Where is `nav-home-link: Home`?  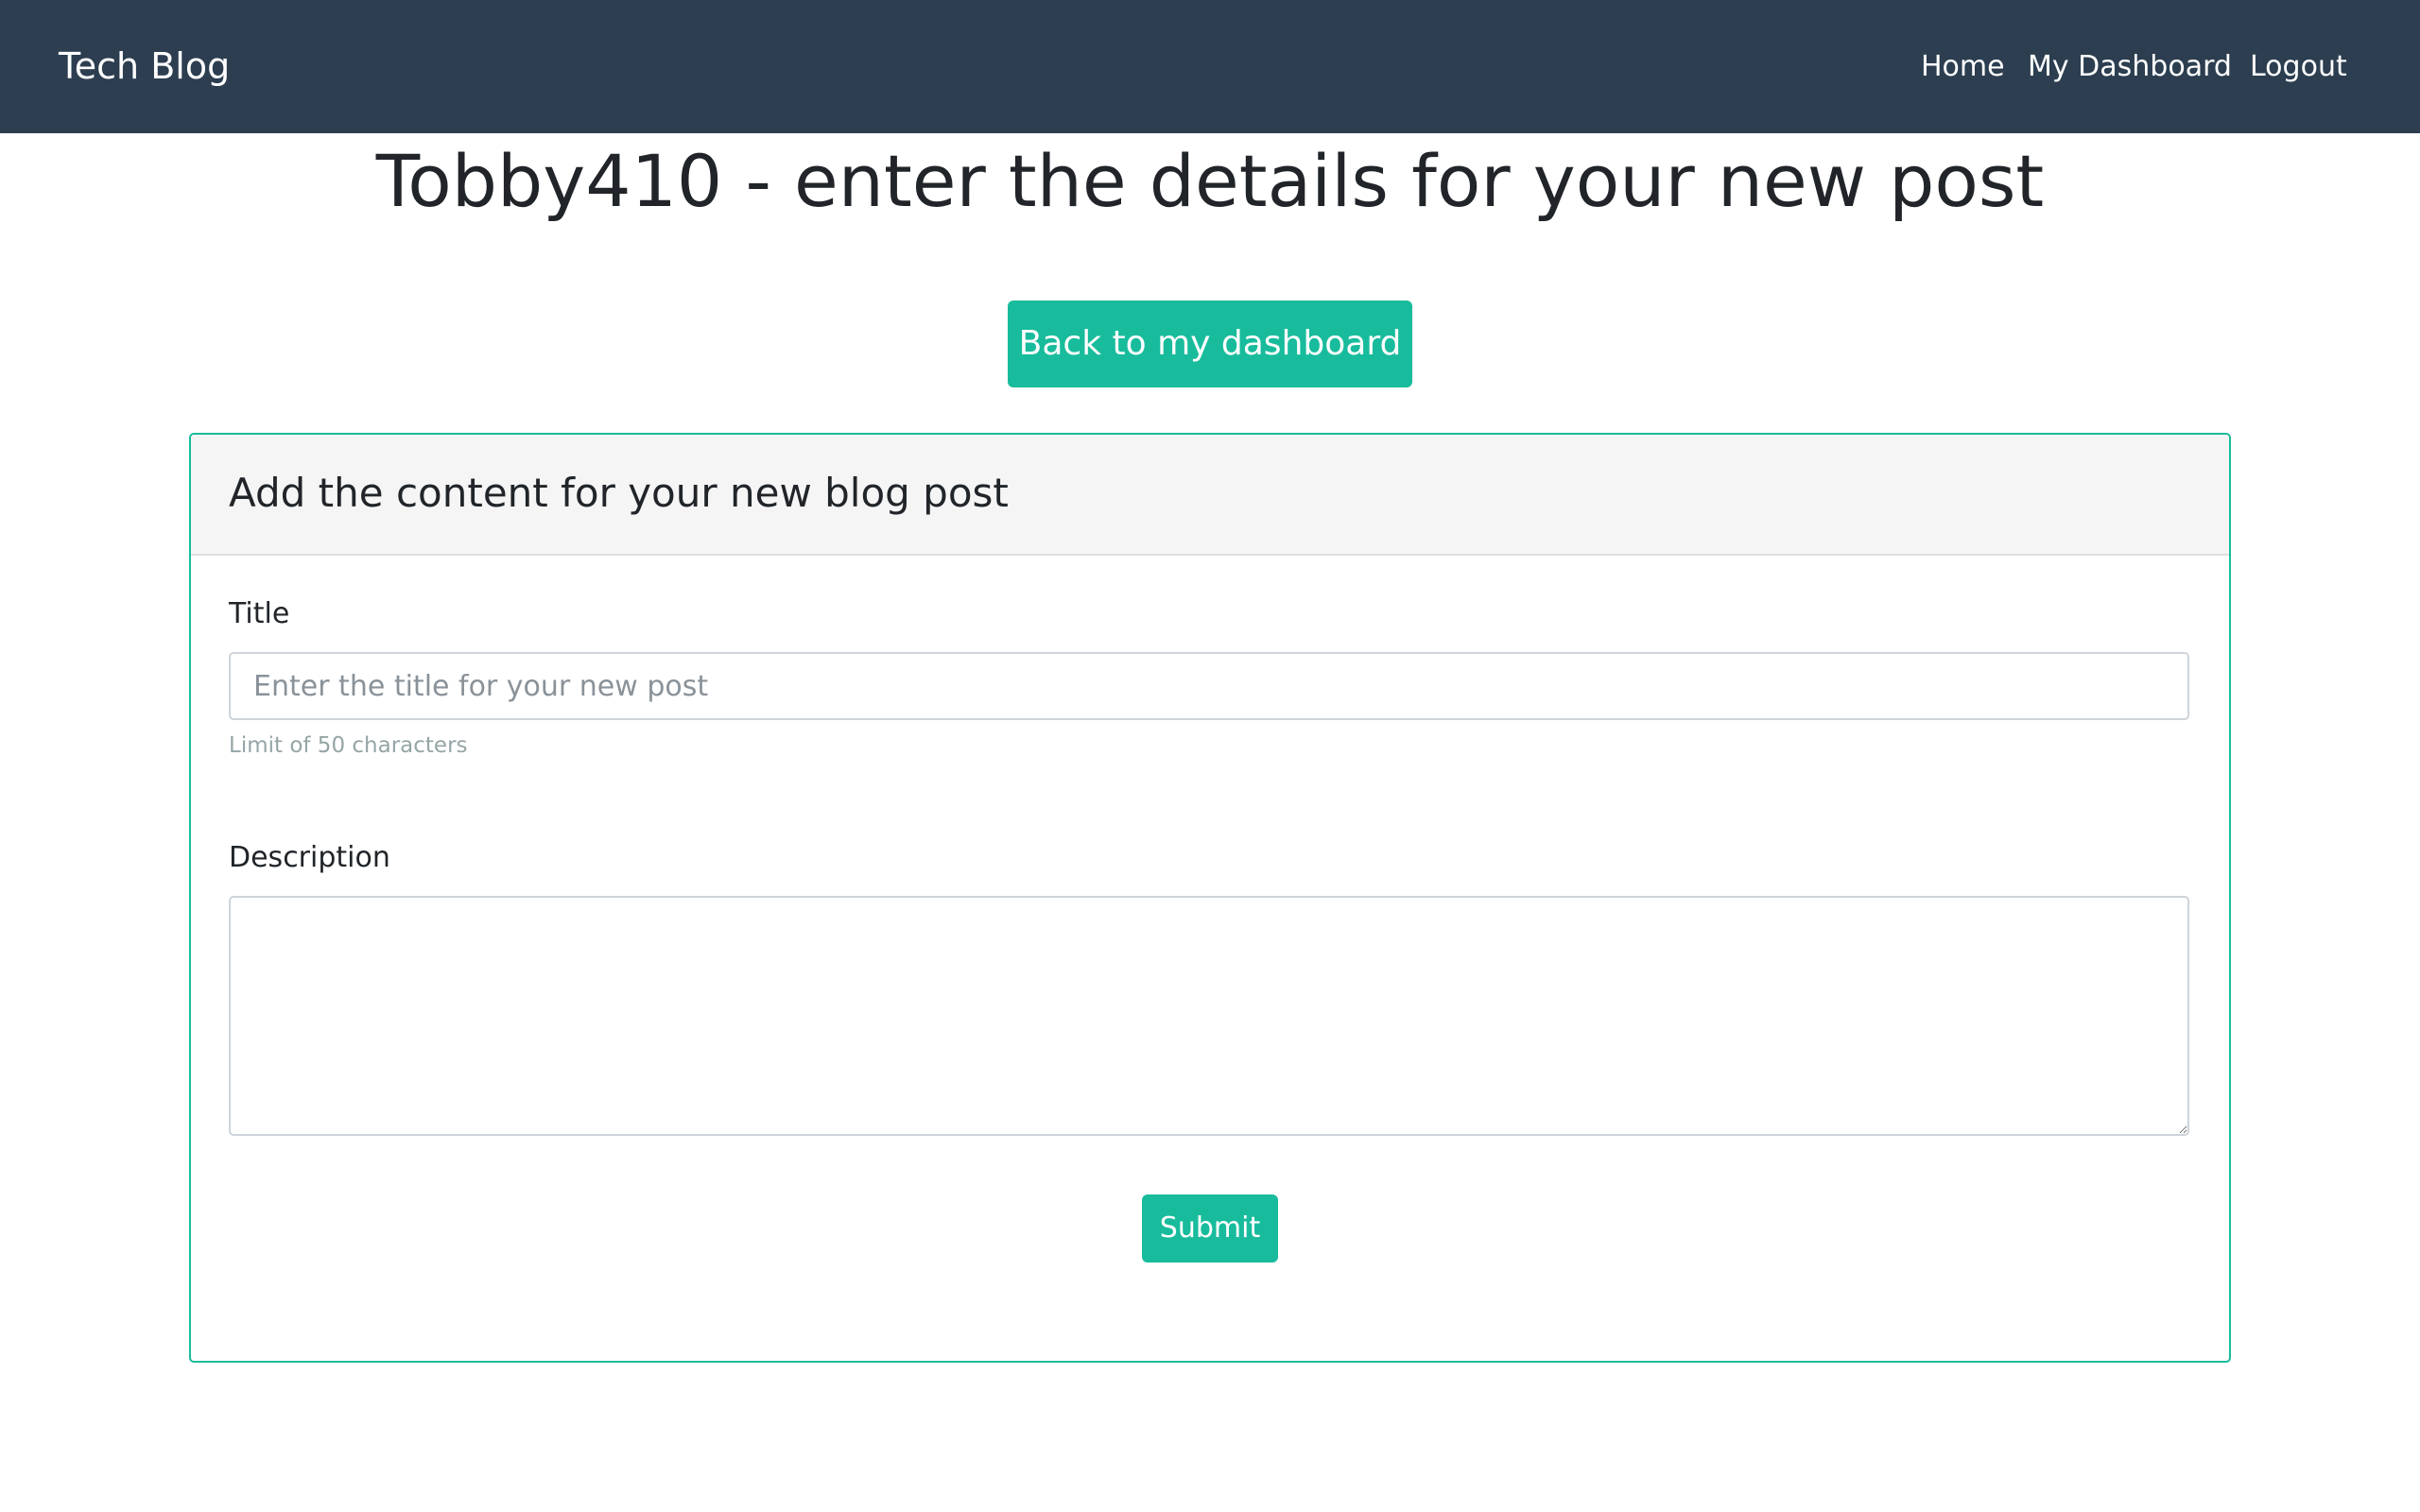 nav-home-link: Home is located at coordinates (1963, 67).